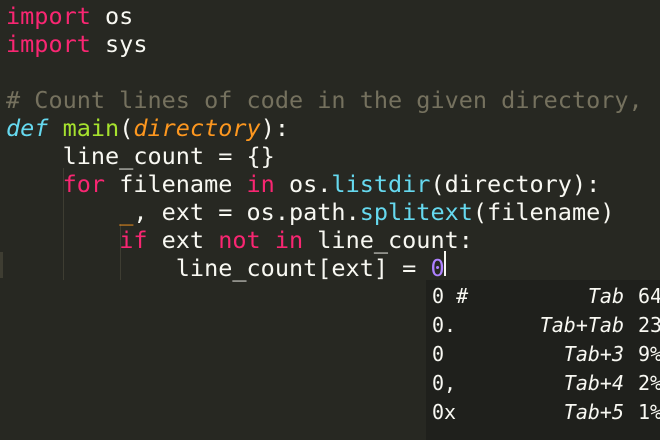 The image size is (660, 440). I want to click on code-token: directory, so click(197, 128).